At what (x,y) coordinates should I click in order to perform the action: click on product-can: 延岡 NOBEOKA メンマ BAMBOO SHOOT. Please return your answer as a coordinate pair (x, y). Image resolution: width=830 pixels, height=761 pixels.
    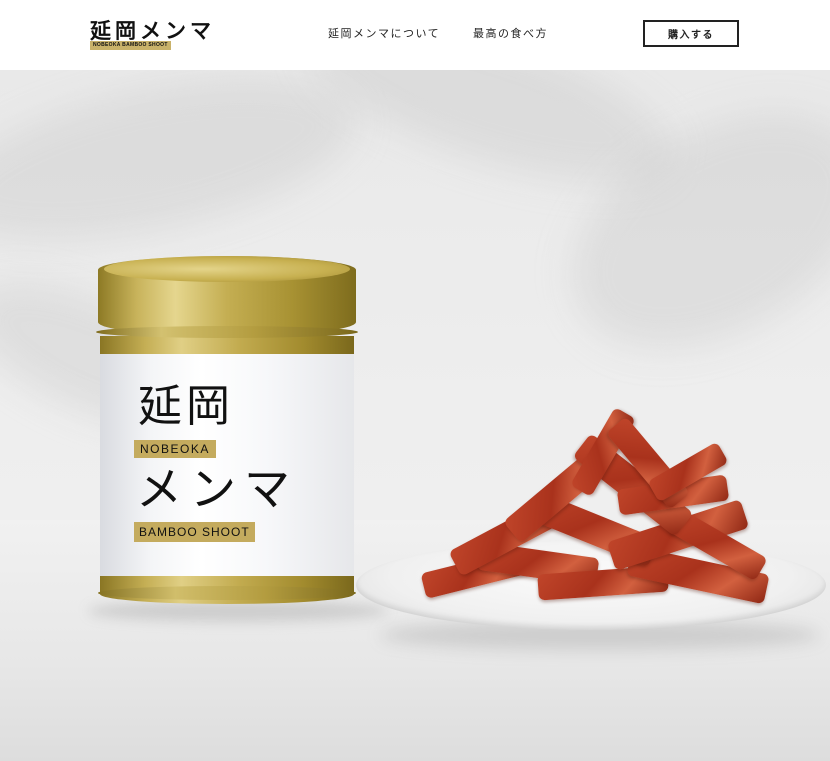
    Looking at the image, I should click on (227, 434).